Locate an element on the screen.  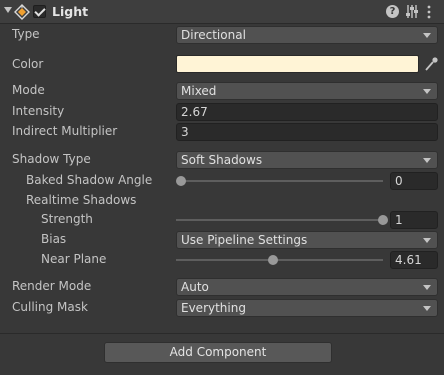
near-plane-row: Near Plane 4.61 is located at coordinates (222, 260).